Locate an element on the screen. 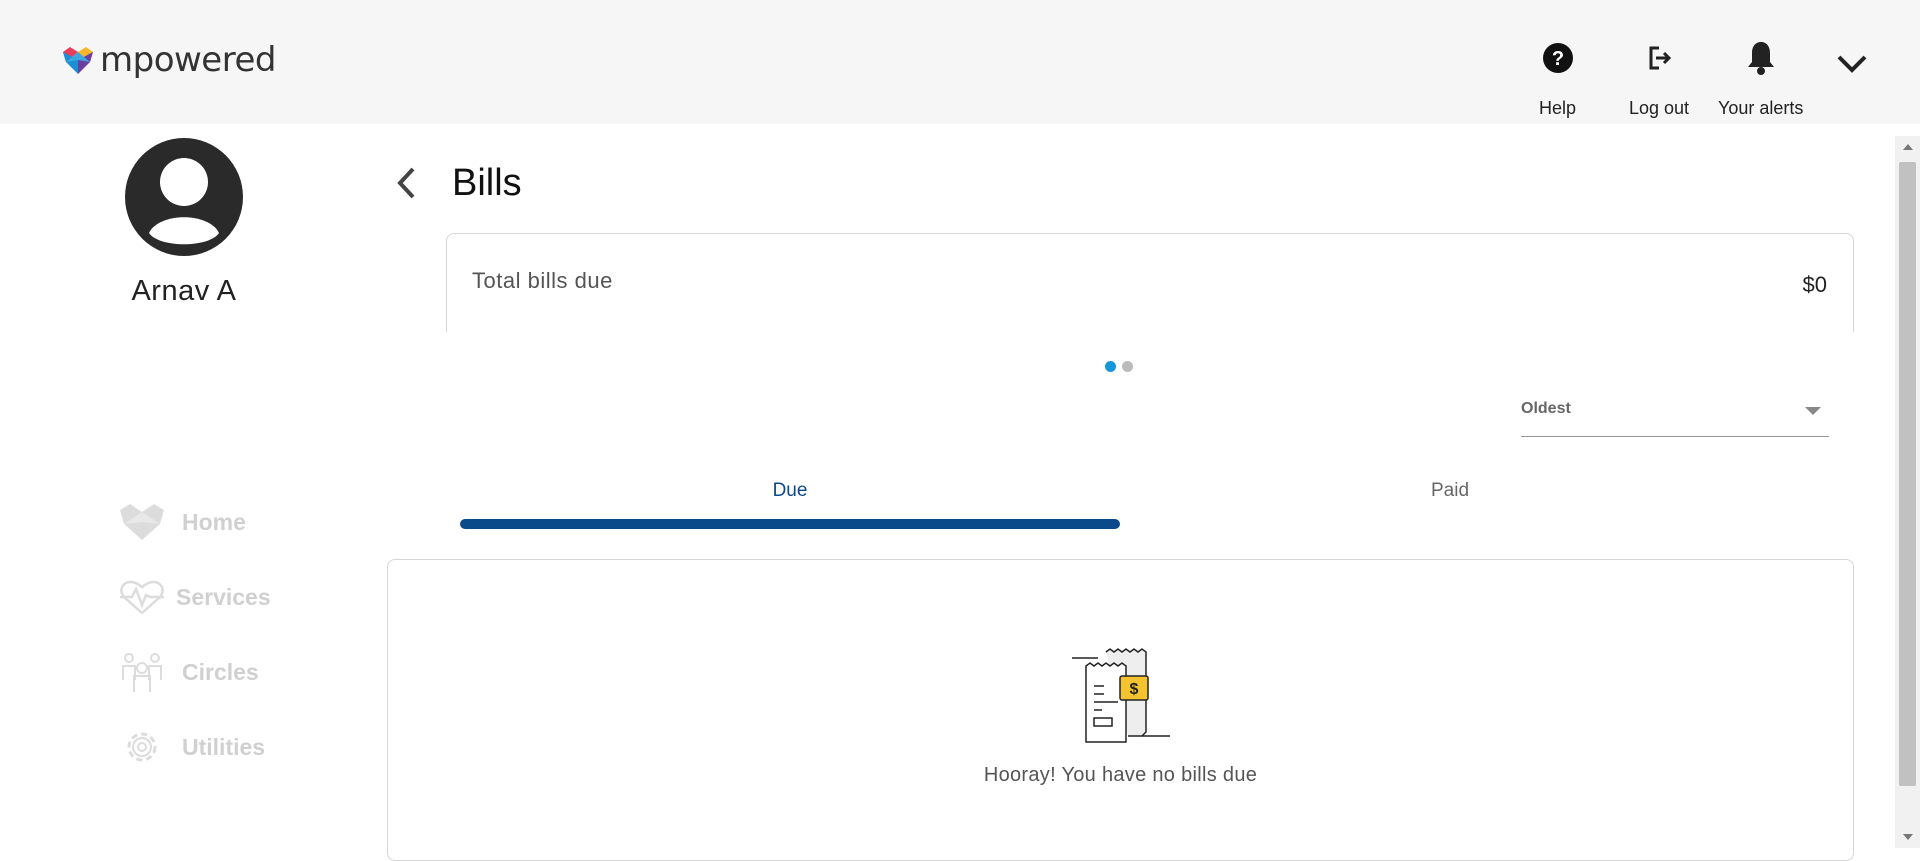 The height and width of the screenshot is (861, 1920). help-button: ? Help is located at coordinates (1557, 78).